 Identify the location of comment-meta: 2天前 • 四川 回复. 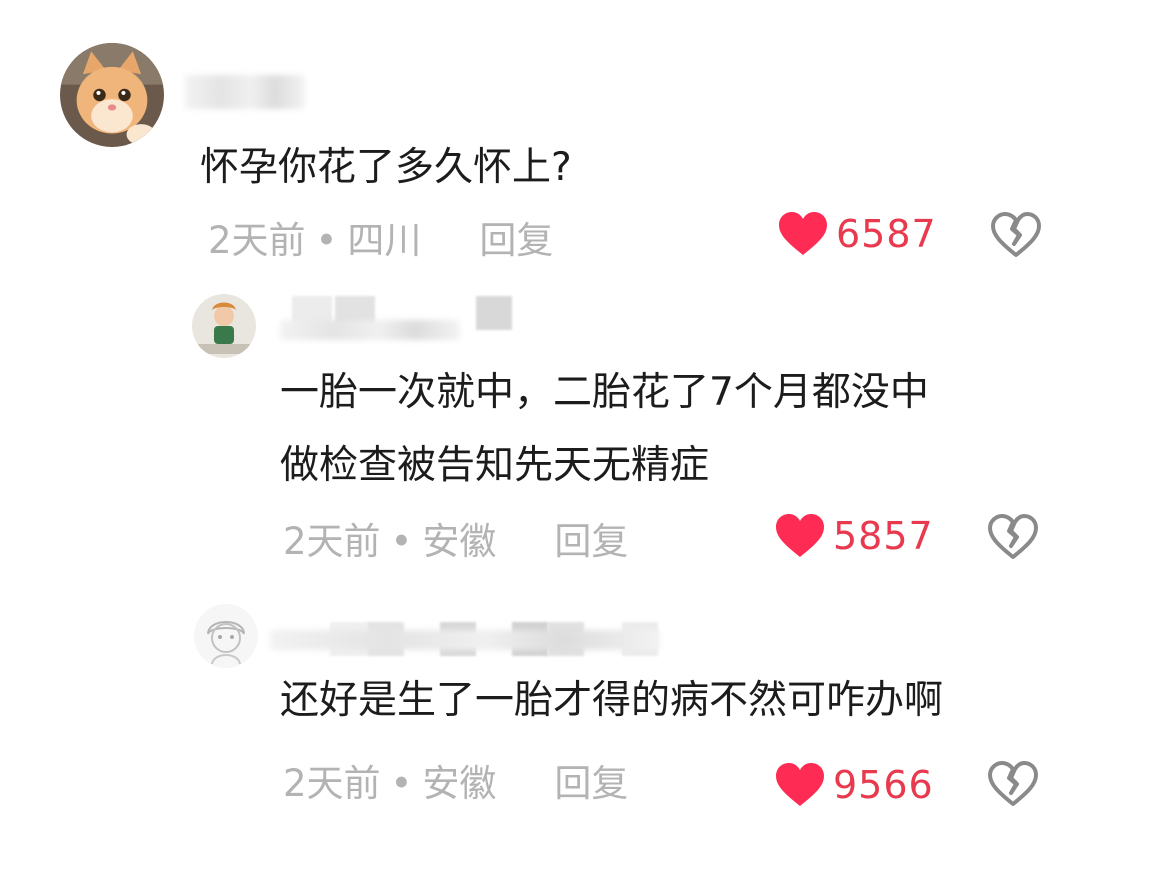
(380, 241).